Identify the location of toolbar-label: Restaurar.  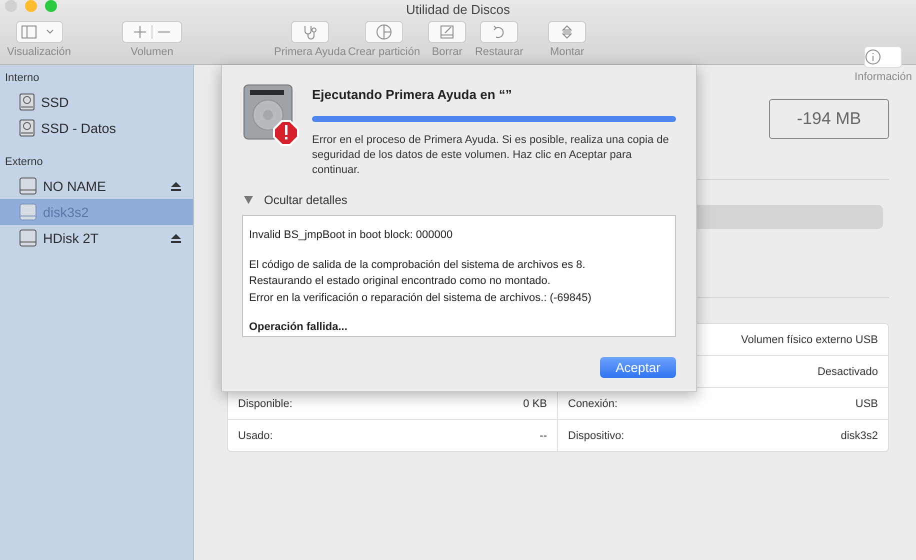
(499, 52).